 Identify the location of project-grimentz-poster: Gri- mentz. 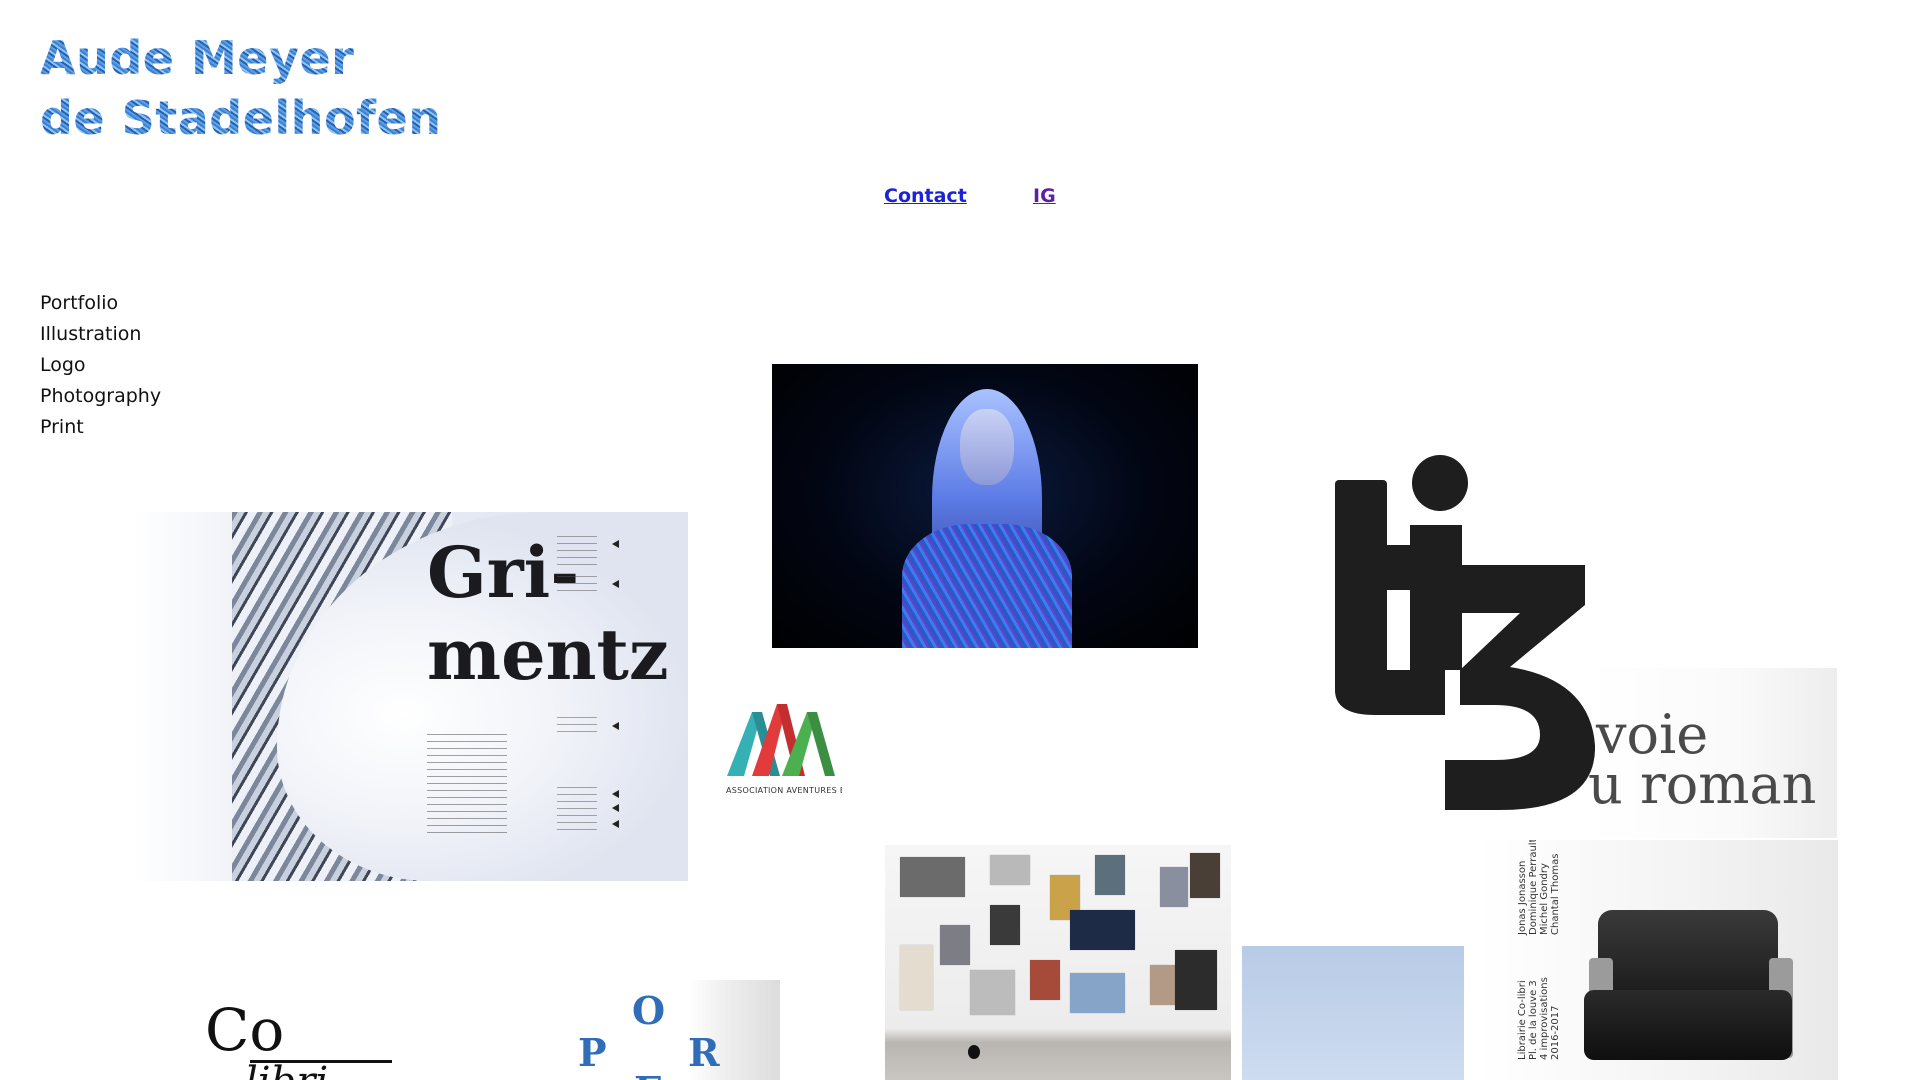
(410, 696).